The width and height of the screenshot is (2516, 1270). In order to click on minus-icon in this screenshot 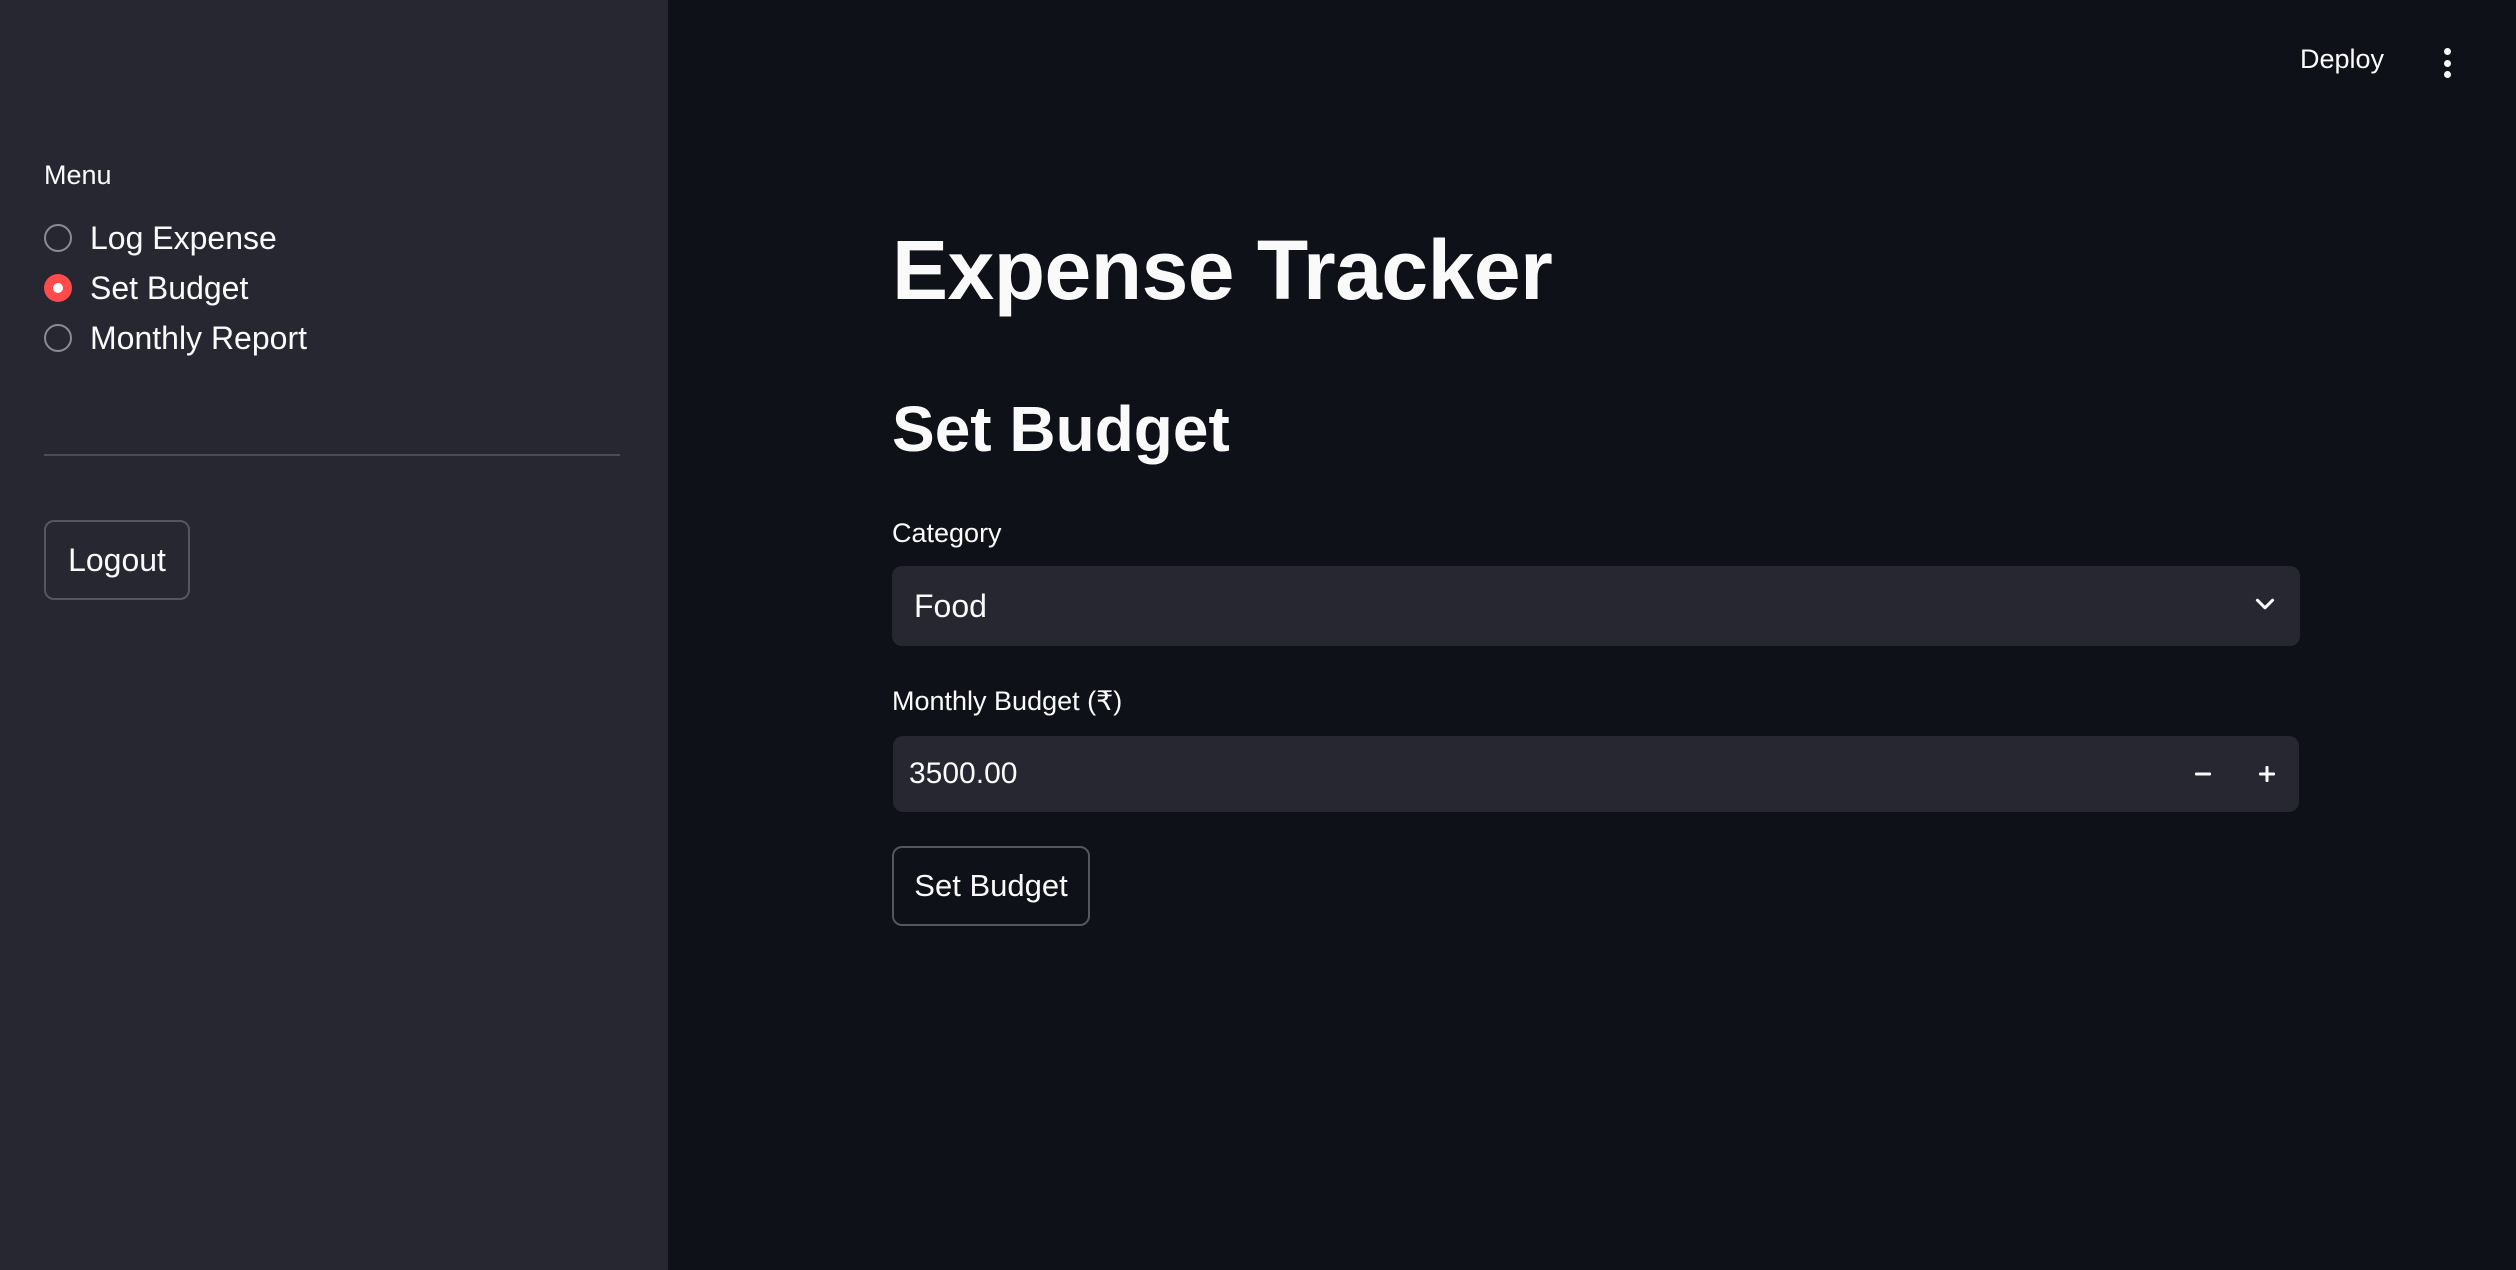, I will do `click(2203, 774)`.